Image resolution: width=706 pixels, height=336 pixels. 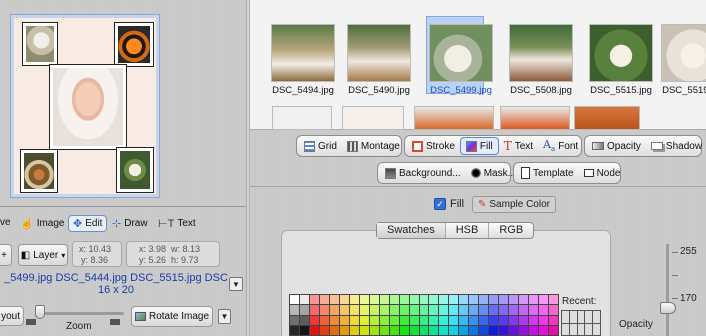 I want to click on selected-files-list: _5499.jpg DSC_5444.jpg DSC_5515.jpg DSC, so click(x=116, y=278).